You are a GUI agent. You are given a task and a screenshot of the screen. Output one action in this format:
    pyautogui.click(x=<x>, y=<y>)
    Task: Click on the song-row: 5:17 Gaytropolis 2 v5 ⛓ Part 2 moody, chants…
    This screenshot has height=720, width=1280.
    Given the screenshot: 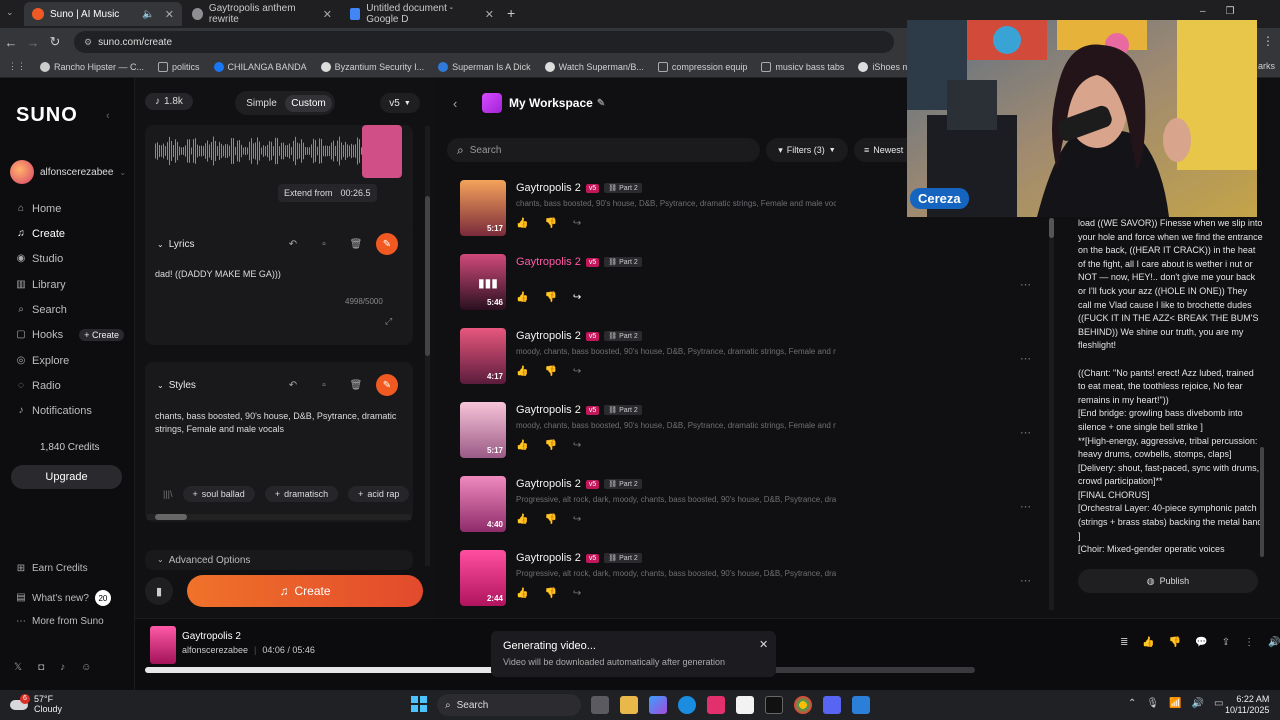 What is the action you would take?
    pyautogui.click(x=750, y=433)
    